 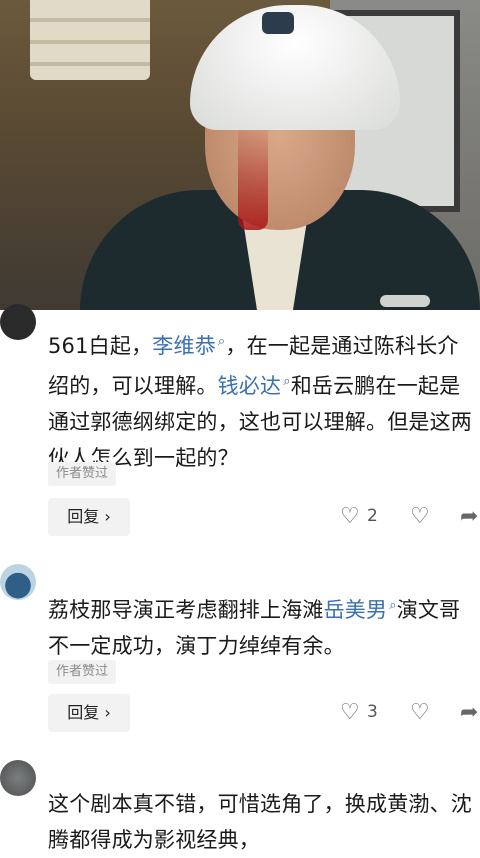 I want to click on blood-streak, so click(x=253, y=175).